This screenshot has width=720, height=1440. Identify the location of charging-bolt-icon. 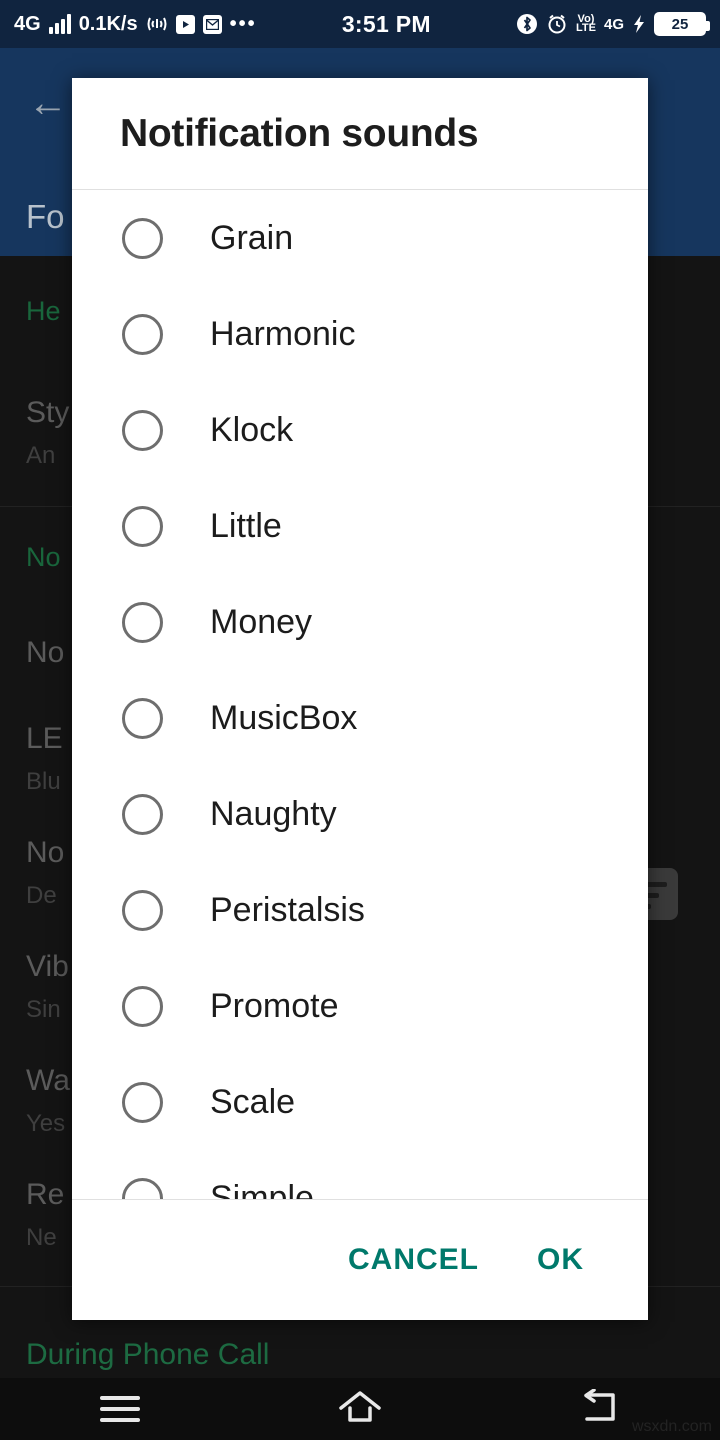
(639, 24).